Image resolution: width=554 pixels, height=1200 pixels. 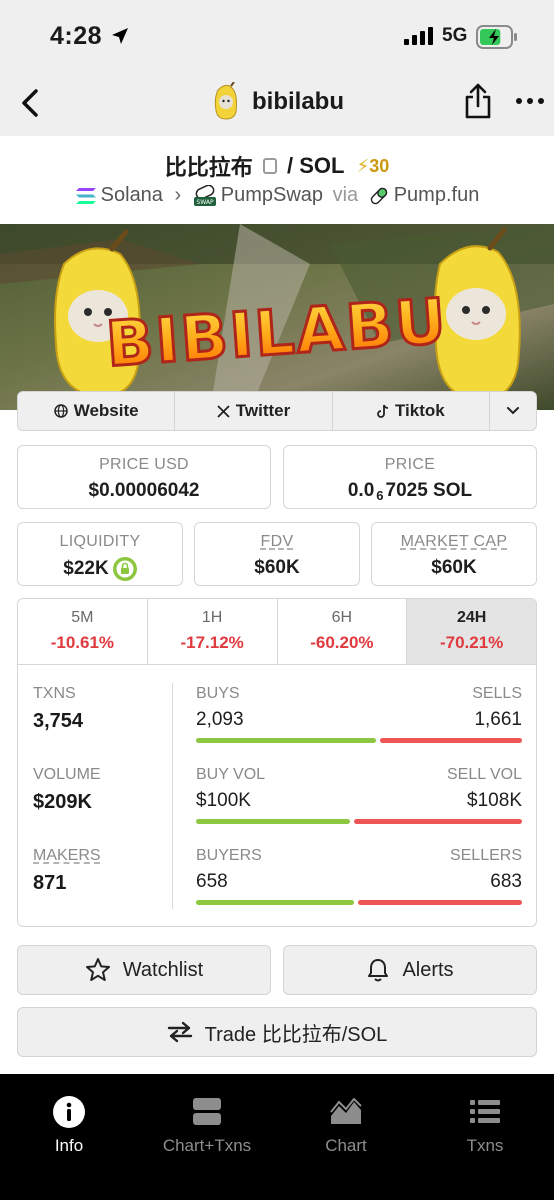 I want to click on sell-vol-value: $108K, so click(x=494, y=800).